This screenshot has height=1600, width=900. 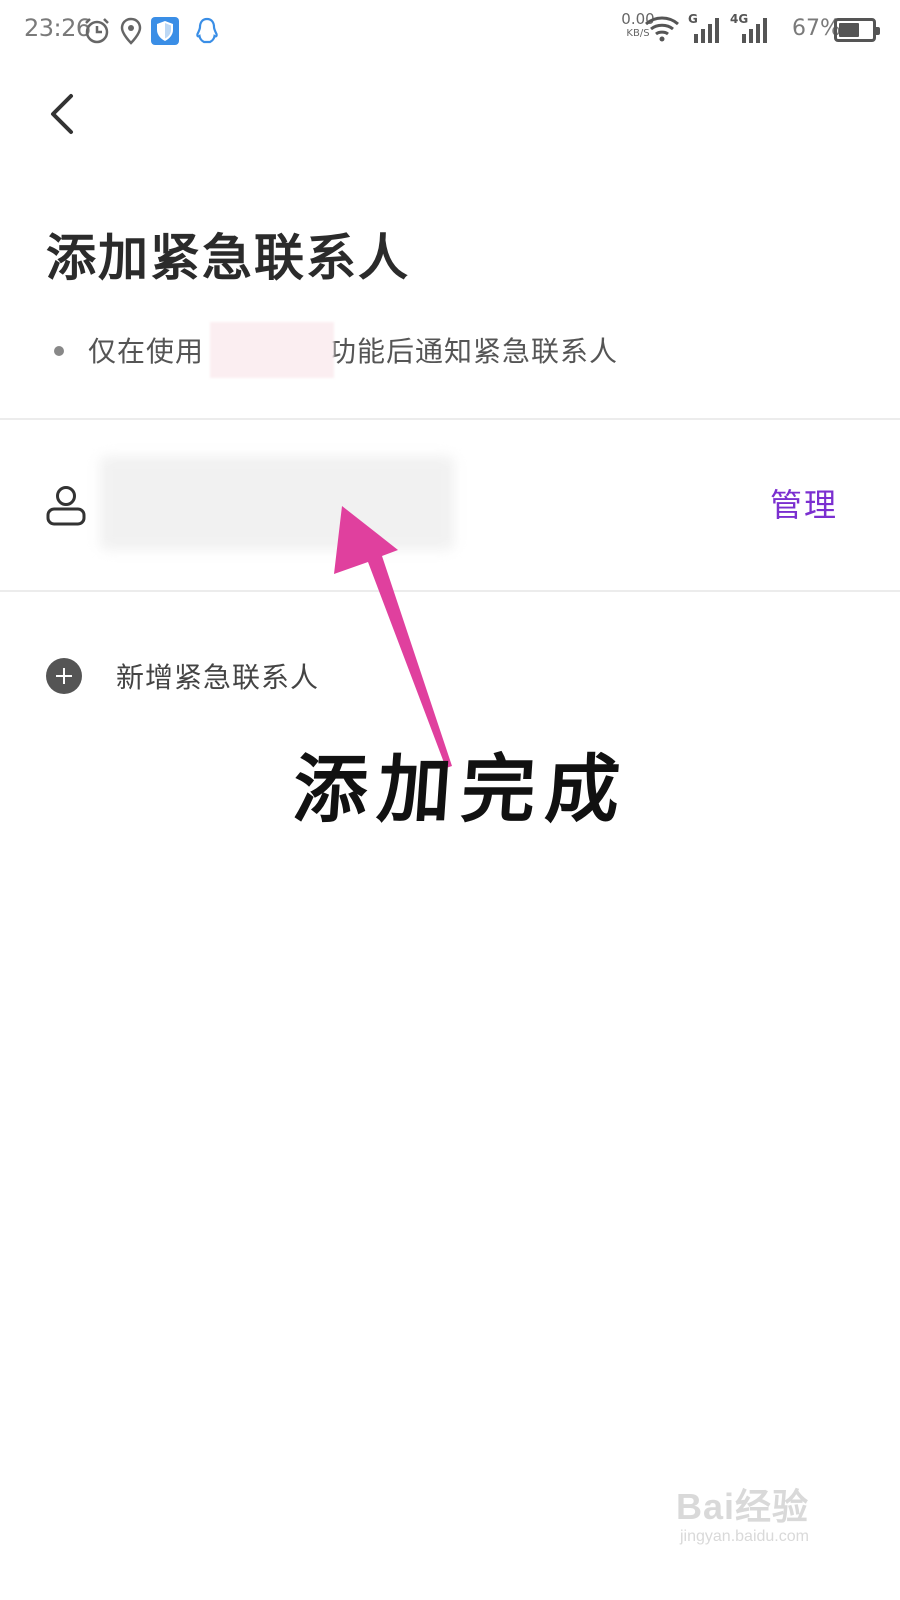 What do you see at coordinates (66, 116) in the screenshot?
I see `back-button` at bounding box center [66, 116].